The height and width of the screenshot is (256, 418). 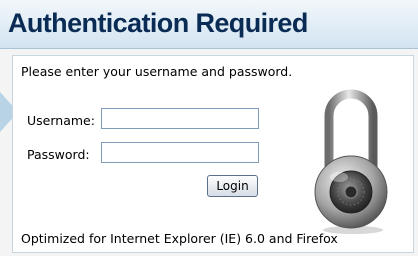 I want to click on password-label: Password:, so click(x=58, y=154).